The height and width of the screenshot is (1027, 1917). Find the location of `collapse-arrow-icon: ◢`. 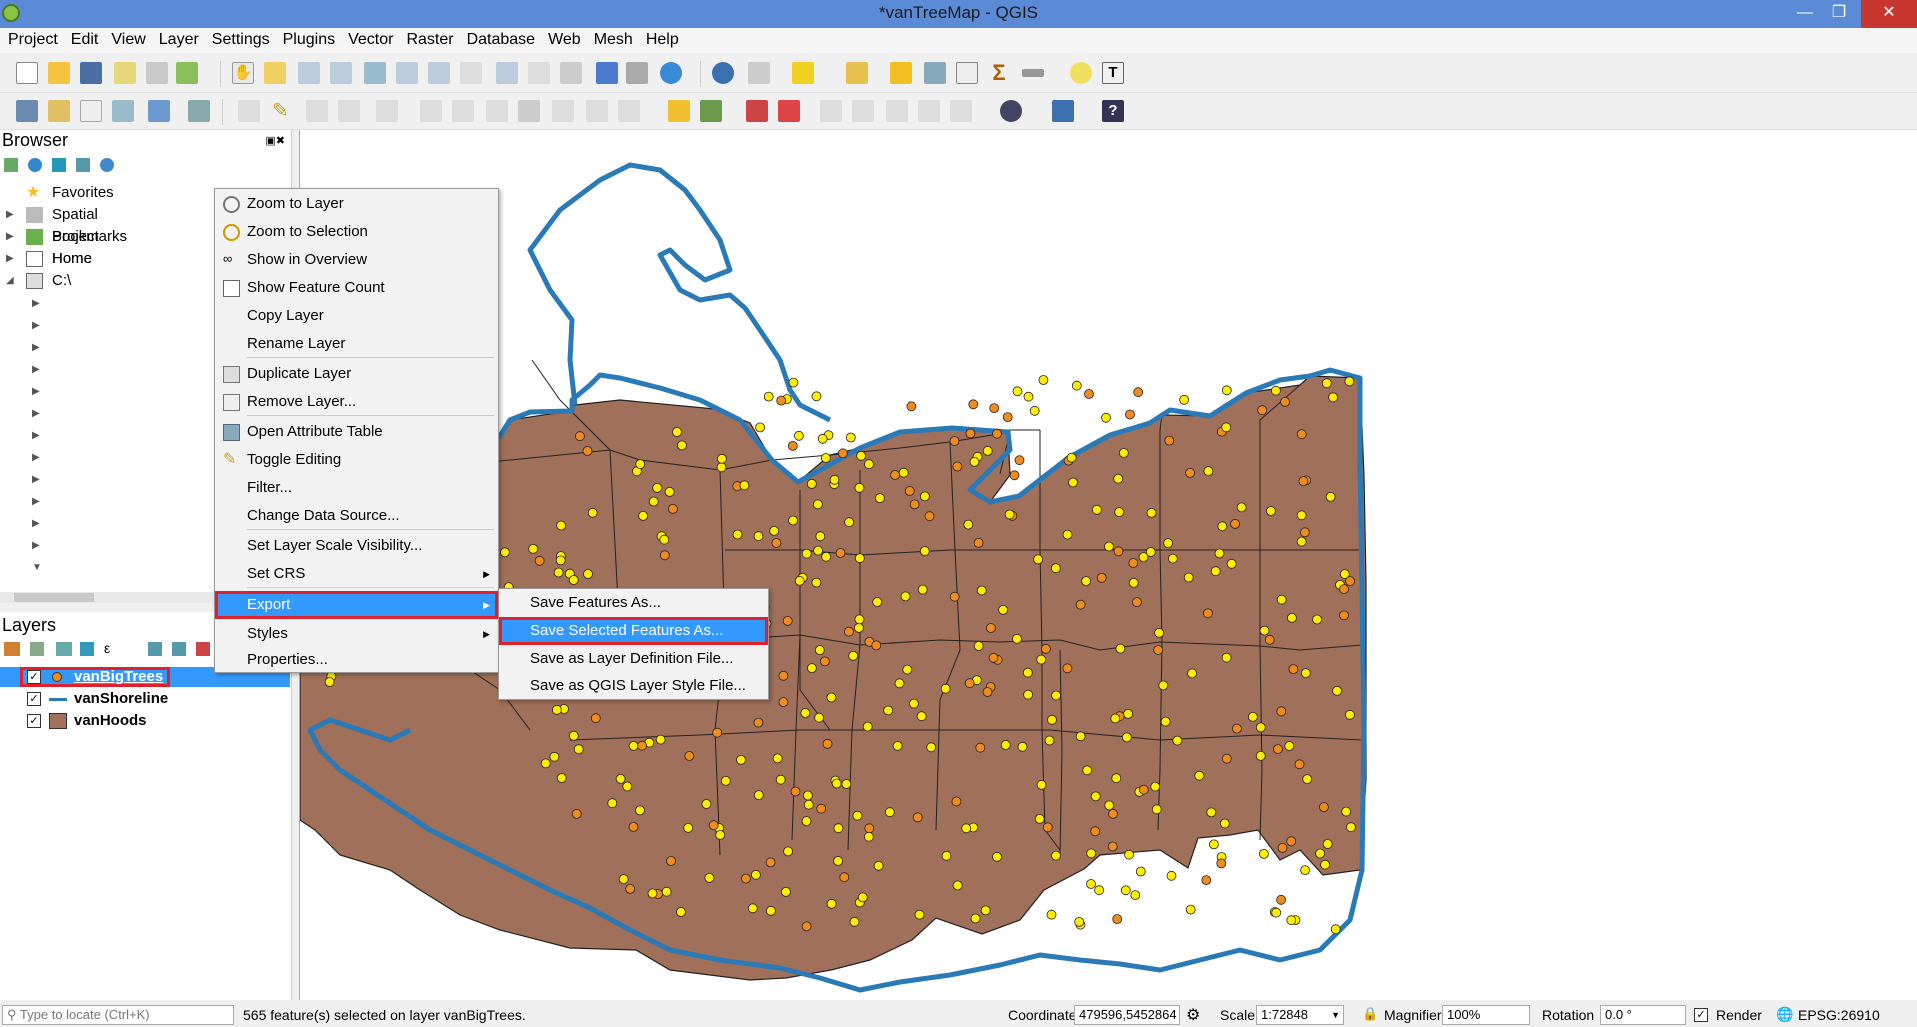

collapse-arrow-icon: ◢ is located at coordinates (10, 281).